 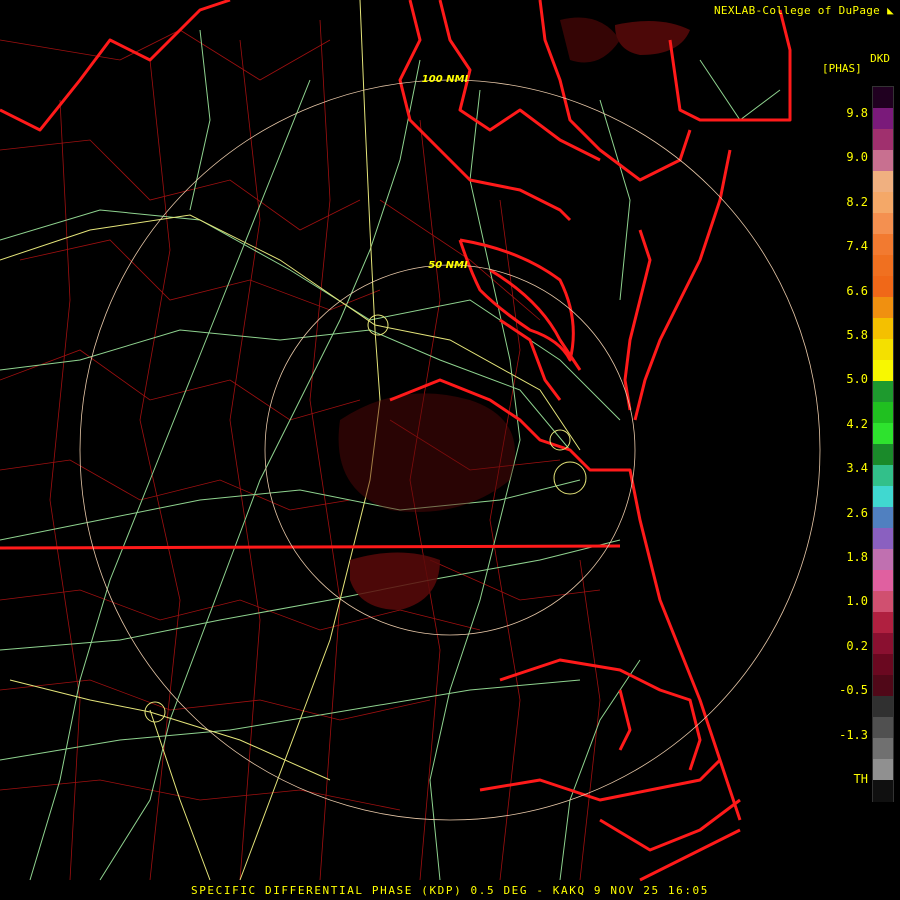 What do you see at coordinates (445, 79) in the screenshot?
I see `range-ring-label-100: 100 NMI` at bounding box center [445, 79].